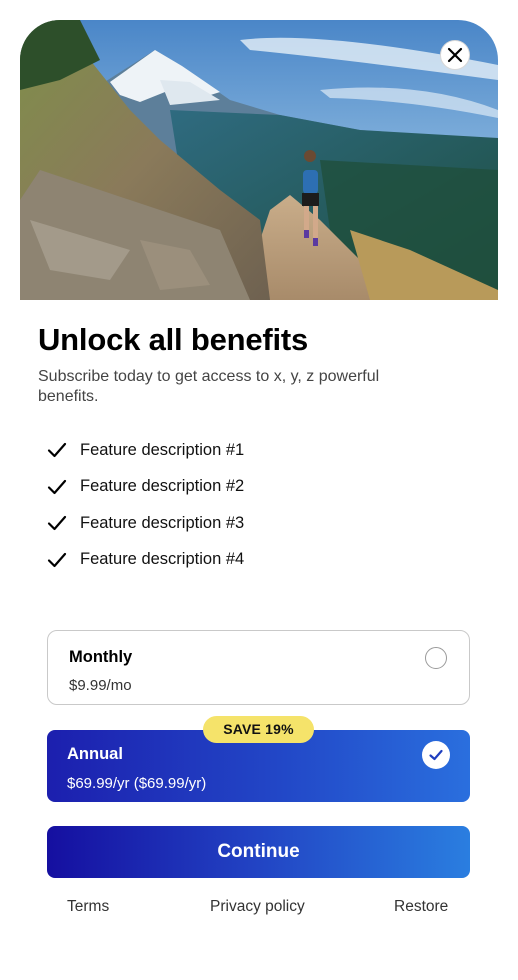 This screenshot has height=980, width=518. Describe the element at coordinates (257, 907) in the screenshot. I see `privacy-policy-link: Privacy policy` at that location.